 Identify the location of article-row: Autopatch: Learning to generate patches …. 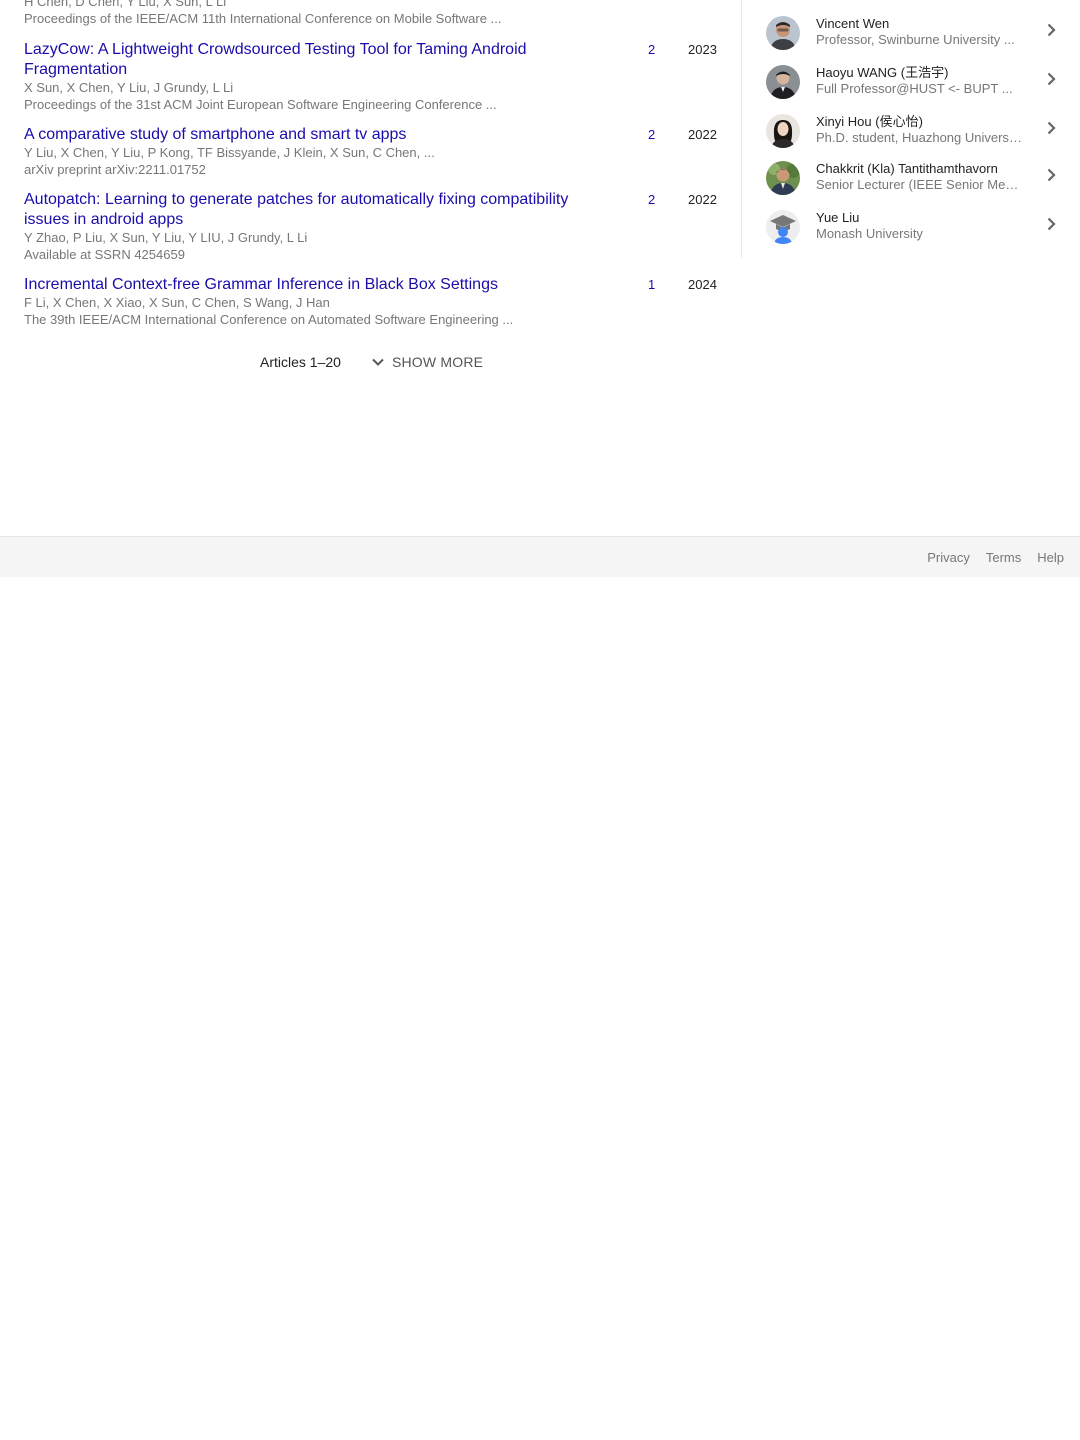
(374, 226).